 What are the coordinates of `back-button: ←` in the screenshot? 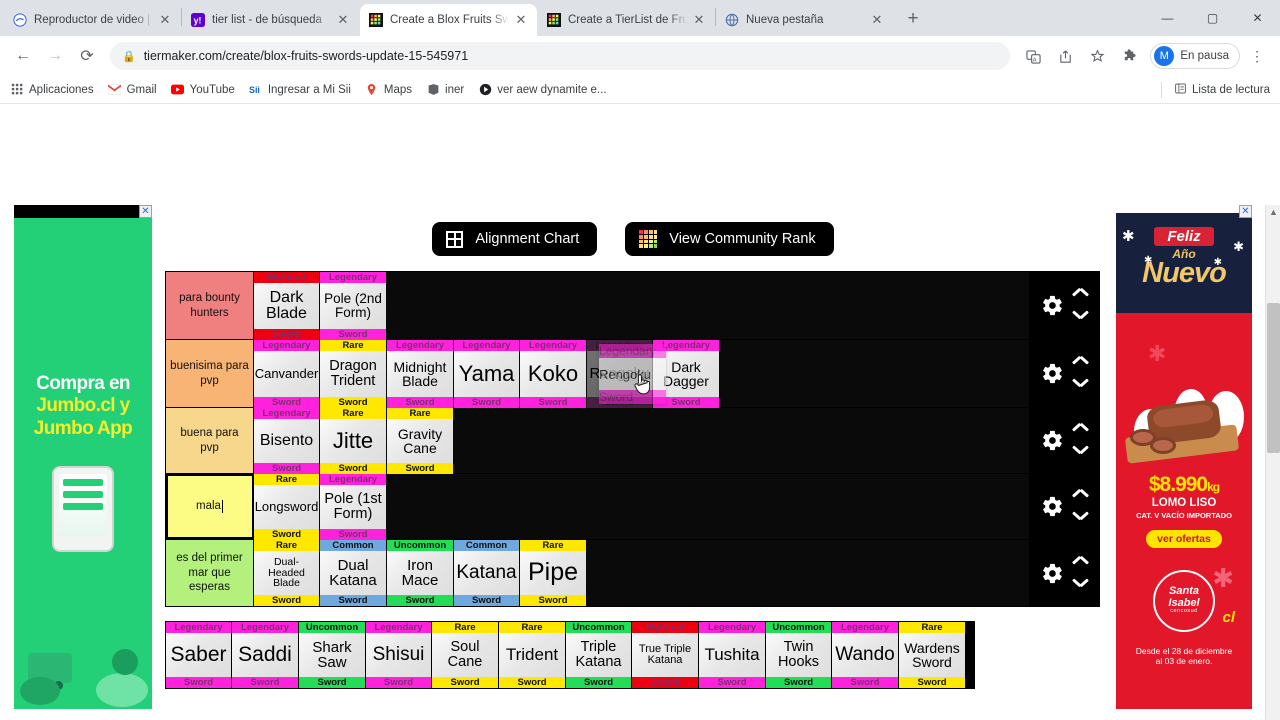 It's located at (23, 56).